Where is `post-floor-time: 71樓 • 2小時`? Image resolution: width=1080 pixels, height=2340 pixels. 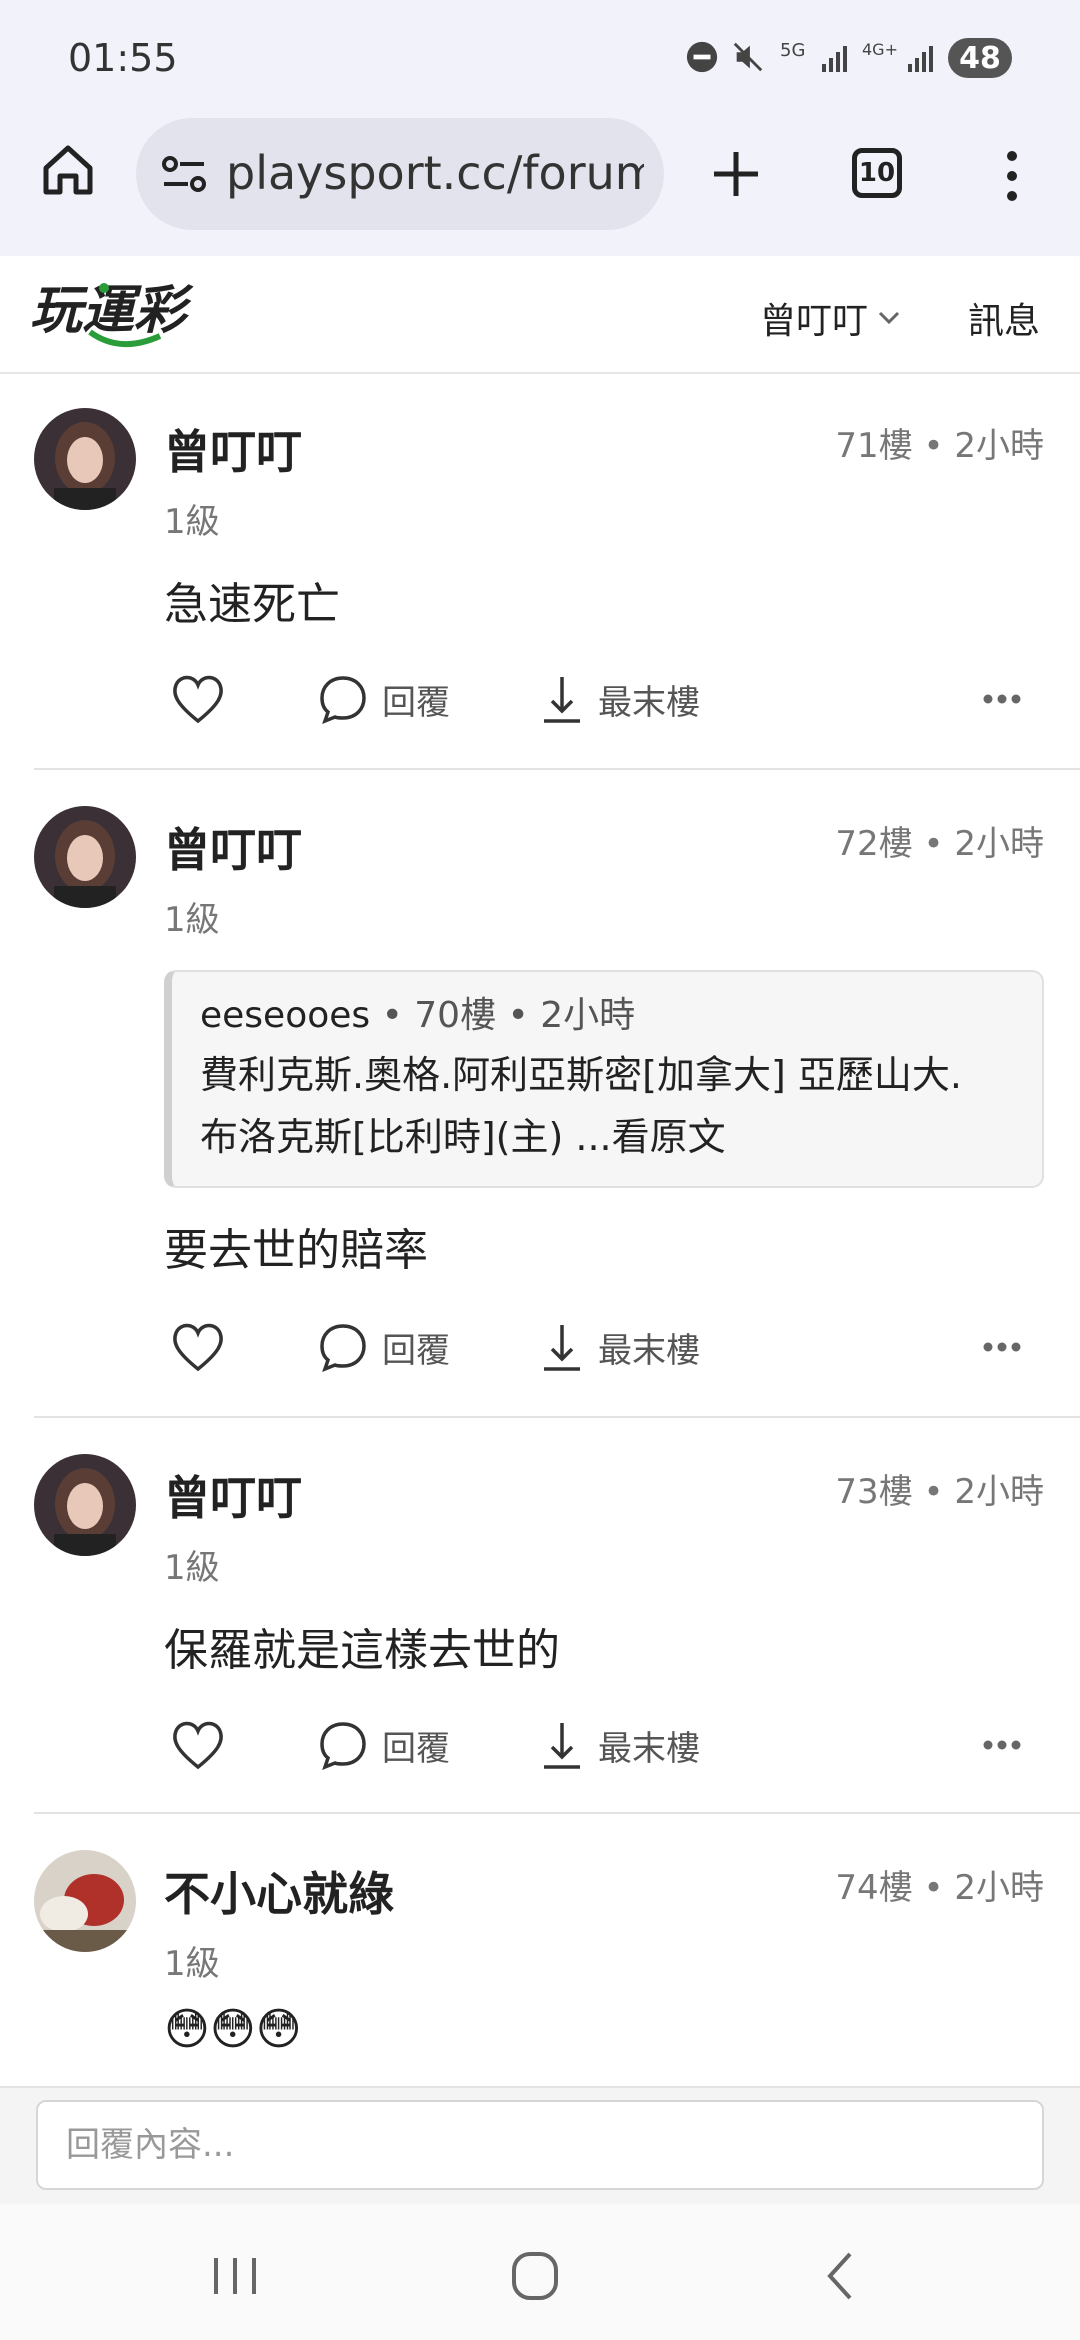
post-floor-time: 71樓 • 2小時 is located at coordinates (939, 446).